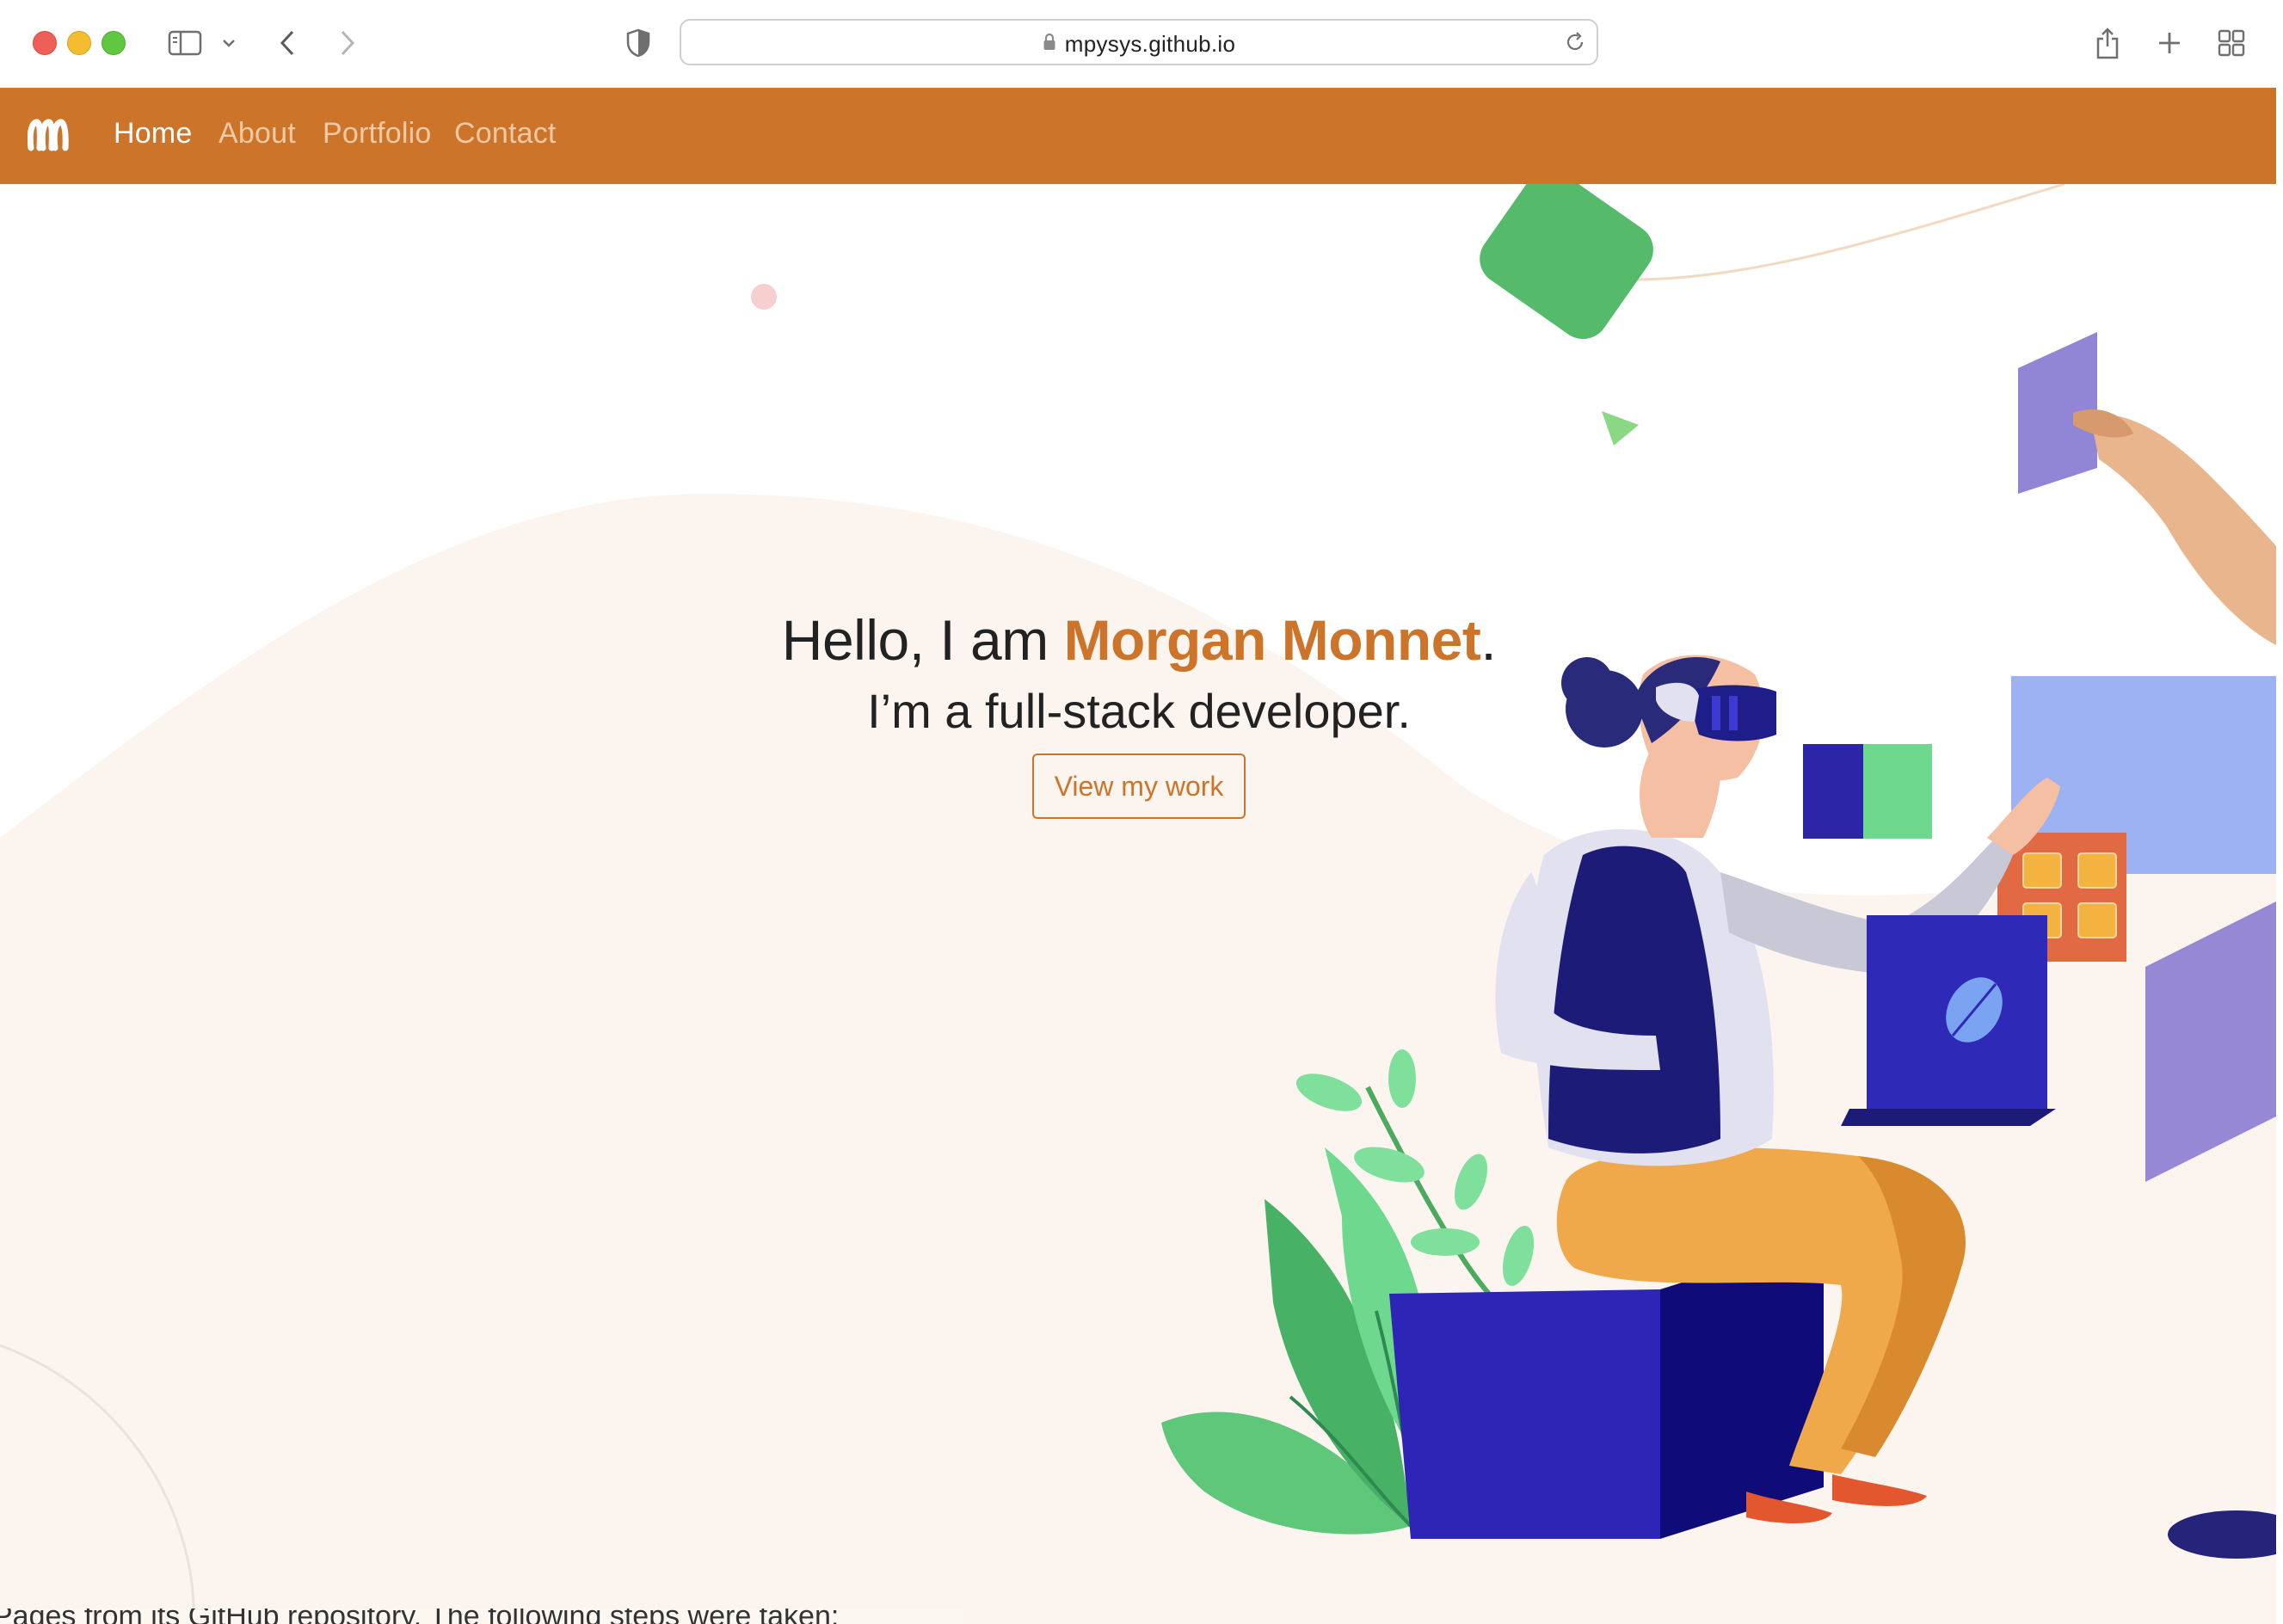 This screenshot has height=1624, width=2283. What do you see at coordinates (257, 134) in the screenshot?
I see `nav-link-about: About` at bounding box center [257, 134].